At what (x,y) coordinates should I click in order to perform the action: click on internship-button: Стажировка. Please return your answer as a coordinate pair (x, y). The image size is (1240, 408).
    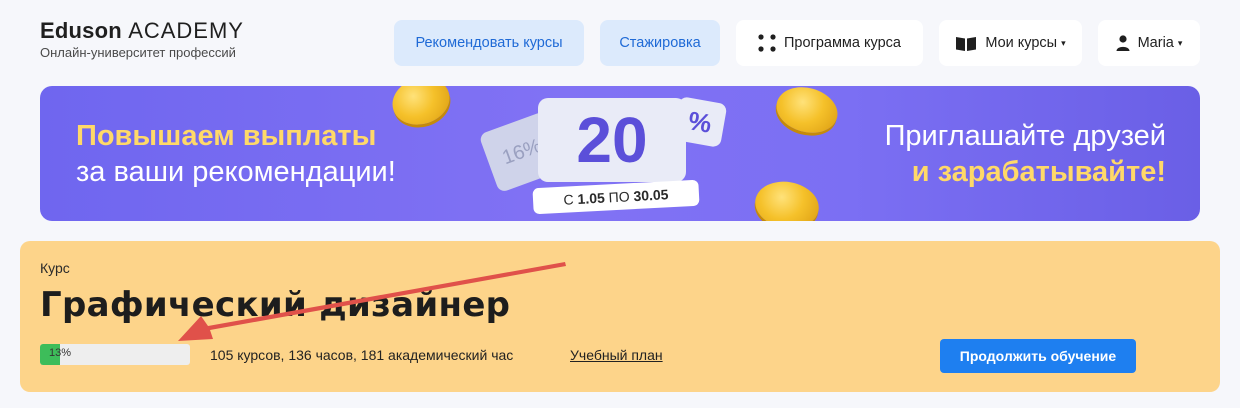
    Looking at the image, I should click on (660, 43).